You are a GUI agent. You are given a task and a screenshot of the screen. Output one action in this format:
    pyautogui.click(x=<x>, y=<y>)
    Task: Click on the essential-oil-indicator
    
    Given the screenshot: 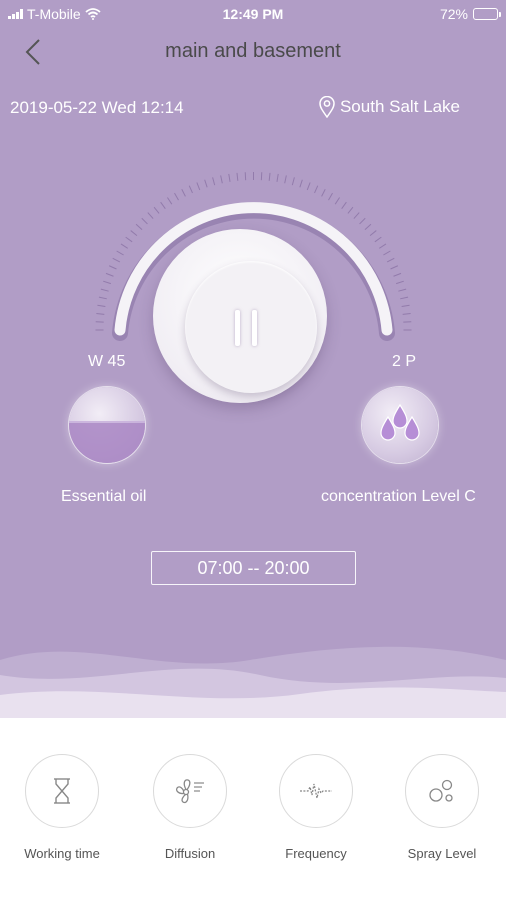 What is the action you would take?
    pyautogui.click(x=107, y=425)
    